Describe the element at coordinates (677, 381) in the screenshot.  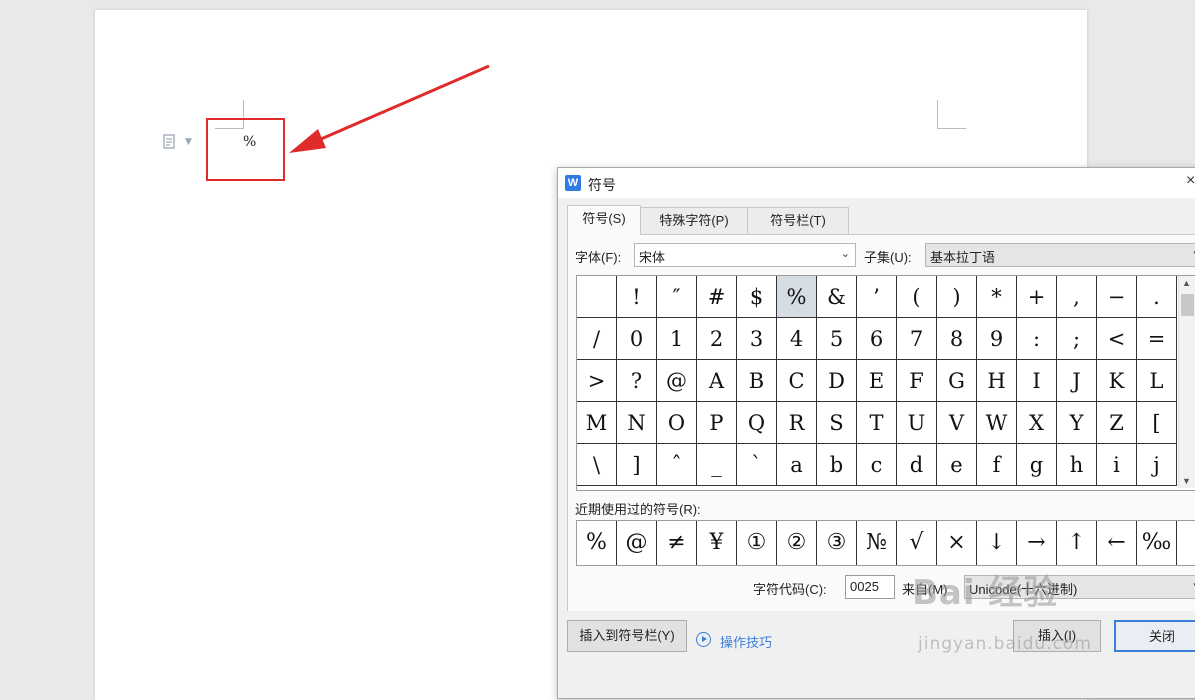
I see `symbol-cell: @` at that location.